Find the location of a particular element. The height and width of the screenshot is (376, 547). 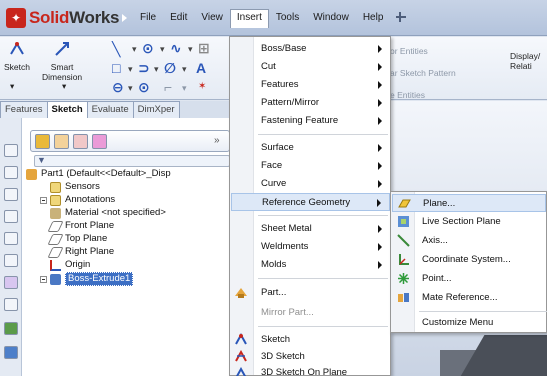

spline-dropdown-icon: ▾ is located at coordinates (190, 49).